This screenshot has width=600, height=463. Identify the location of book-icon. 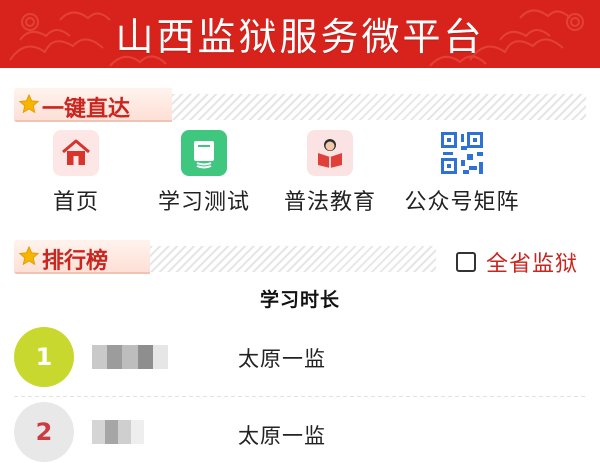
(204, 153).